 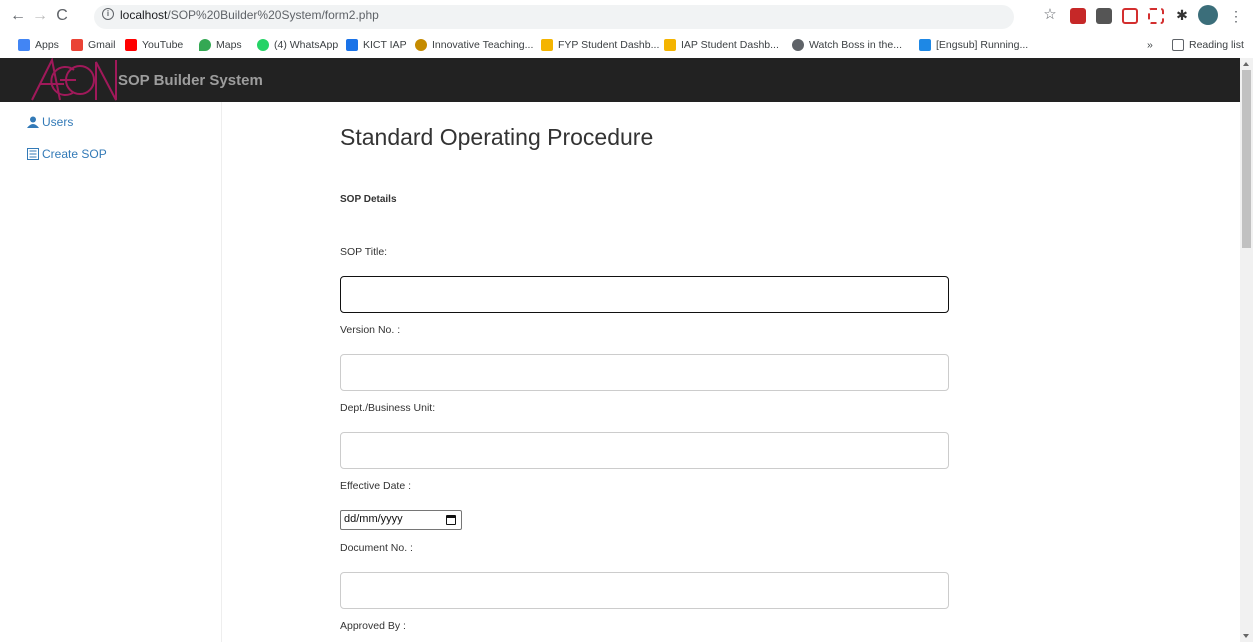 I want to click on menu-icon: ⋮, so click(x=1236, y=16).